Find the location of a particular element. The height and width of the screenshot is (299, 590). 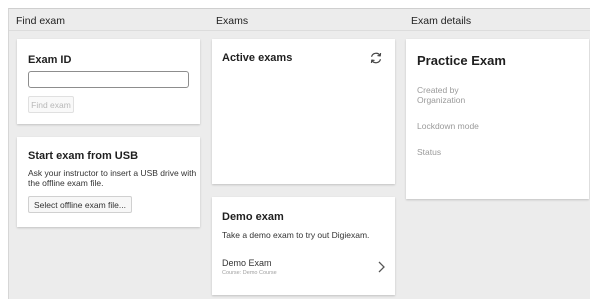

lockdown-mode-label: Lockdown mode is located at coordinates (448, 126).